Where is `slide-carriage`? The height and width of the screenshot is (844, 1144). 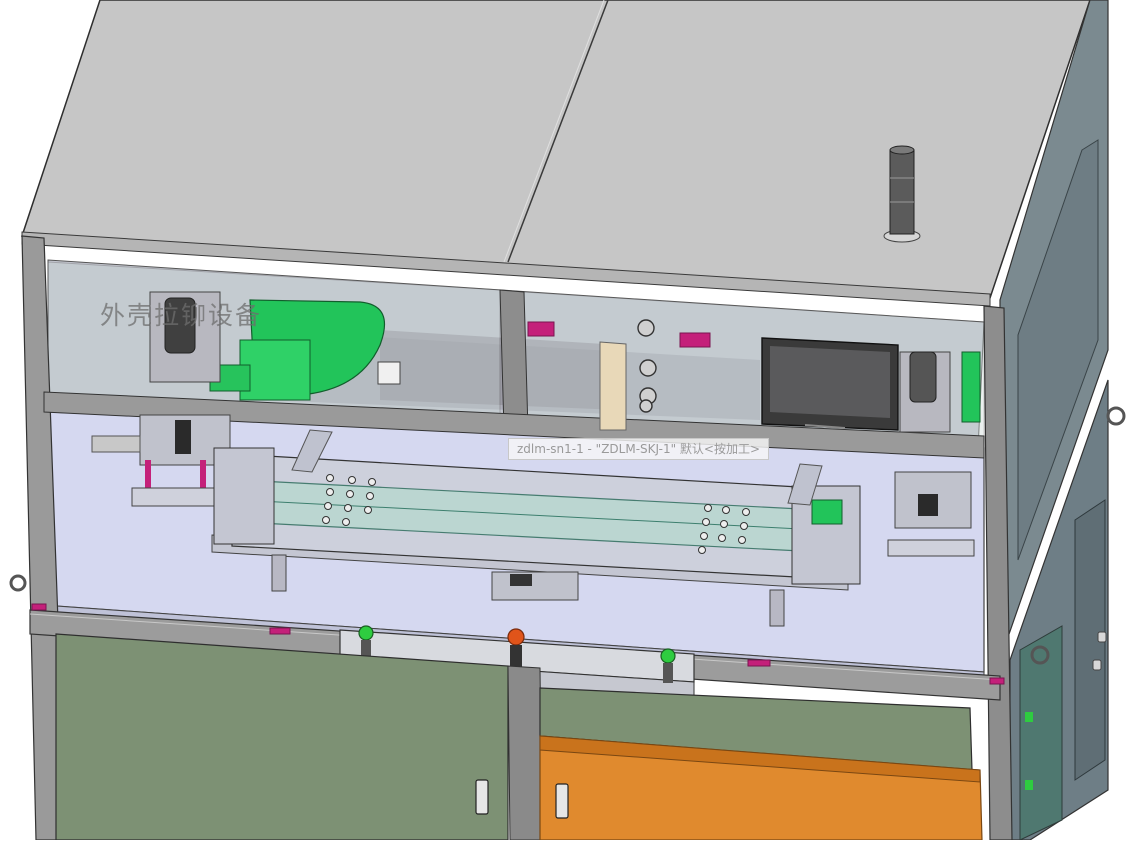
slide-carriage is located at coordinates (535, 586).